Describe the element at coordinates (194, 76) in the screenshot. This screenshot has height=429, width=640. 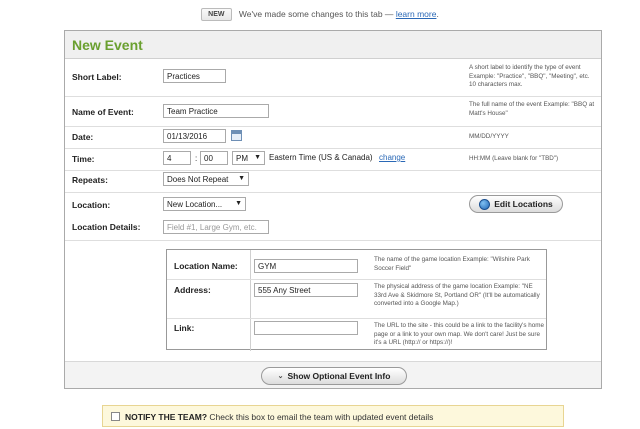
I see `short-label-input` at that location.